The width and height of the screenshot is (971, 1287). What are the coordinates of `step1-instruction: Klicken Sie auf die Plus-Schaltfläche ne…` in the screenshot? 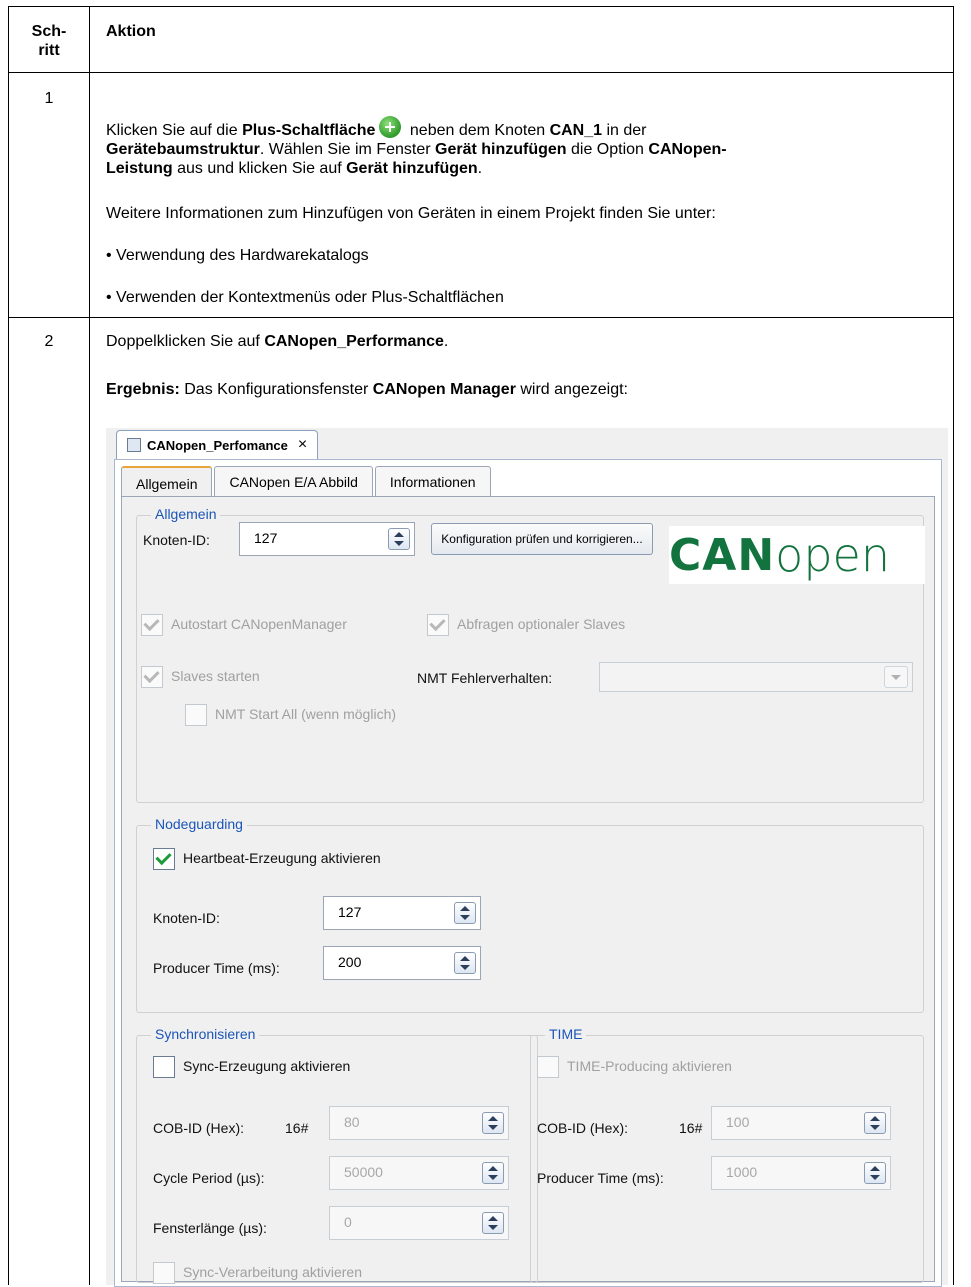 It's located at (521, 147).